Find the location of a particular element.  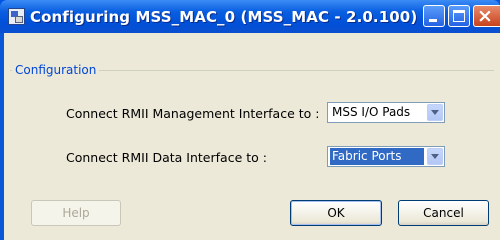

data-interface-value: Fabric Ports is located at coordinates (377, 156).